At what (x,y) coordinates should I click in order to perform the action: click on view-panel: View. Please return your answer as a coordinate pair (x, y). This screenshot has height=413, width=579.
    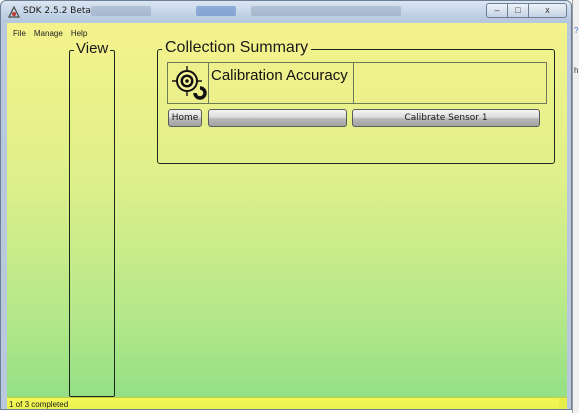
    Looking at the image, I should click on (92, 218).